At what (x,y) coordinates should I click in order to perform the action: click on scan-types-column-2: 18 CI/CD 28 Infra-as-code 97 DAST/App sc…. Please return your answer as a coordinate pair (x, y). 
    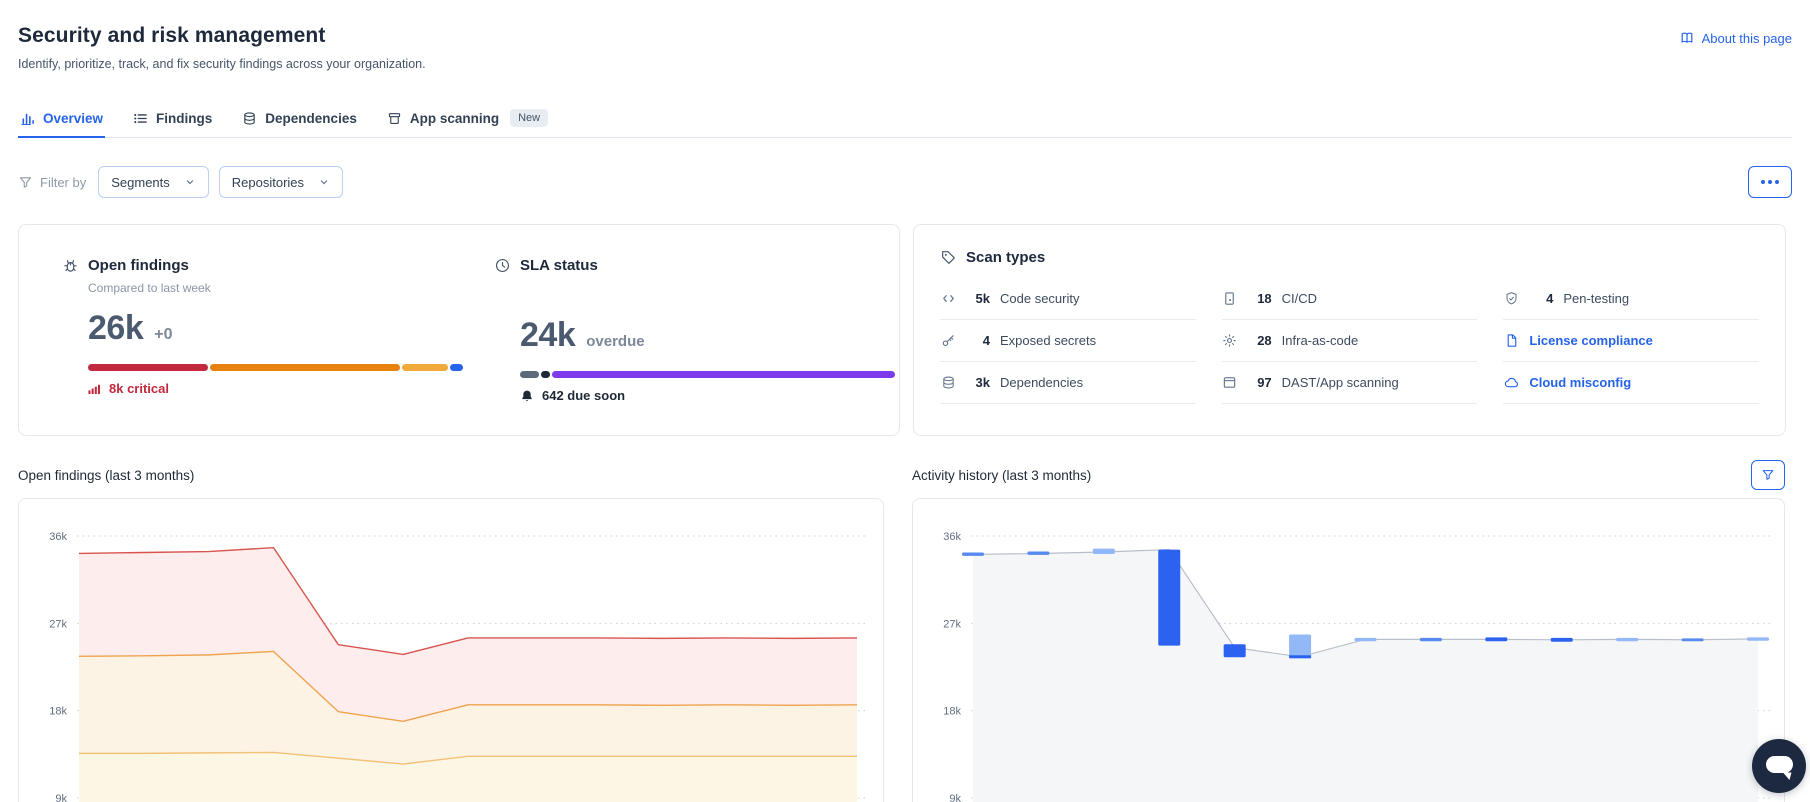
    Looking at the image, I should click on (1349, 341).